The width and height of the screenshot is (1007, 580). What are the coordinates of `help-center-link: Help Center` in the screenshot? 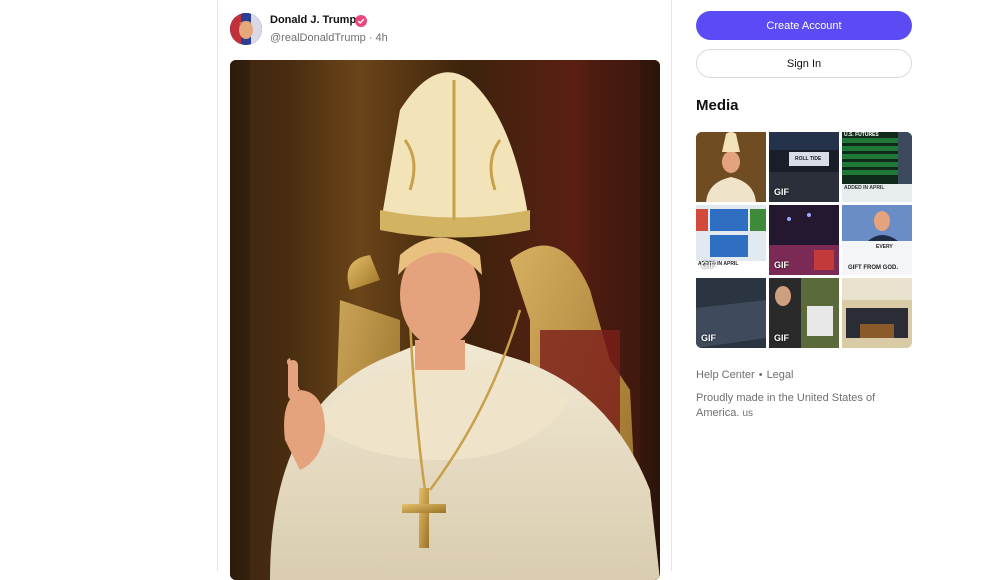 It's located at (725, 375).